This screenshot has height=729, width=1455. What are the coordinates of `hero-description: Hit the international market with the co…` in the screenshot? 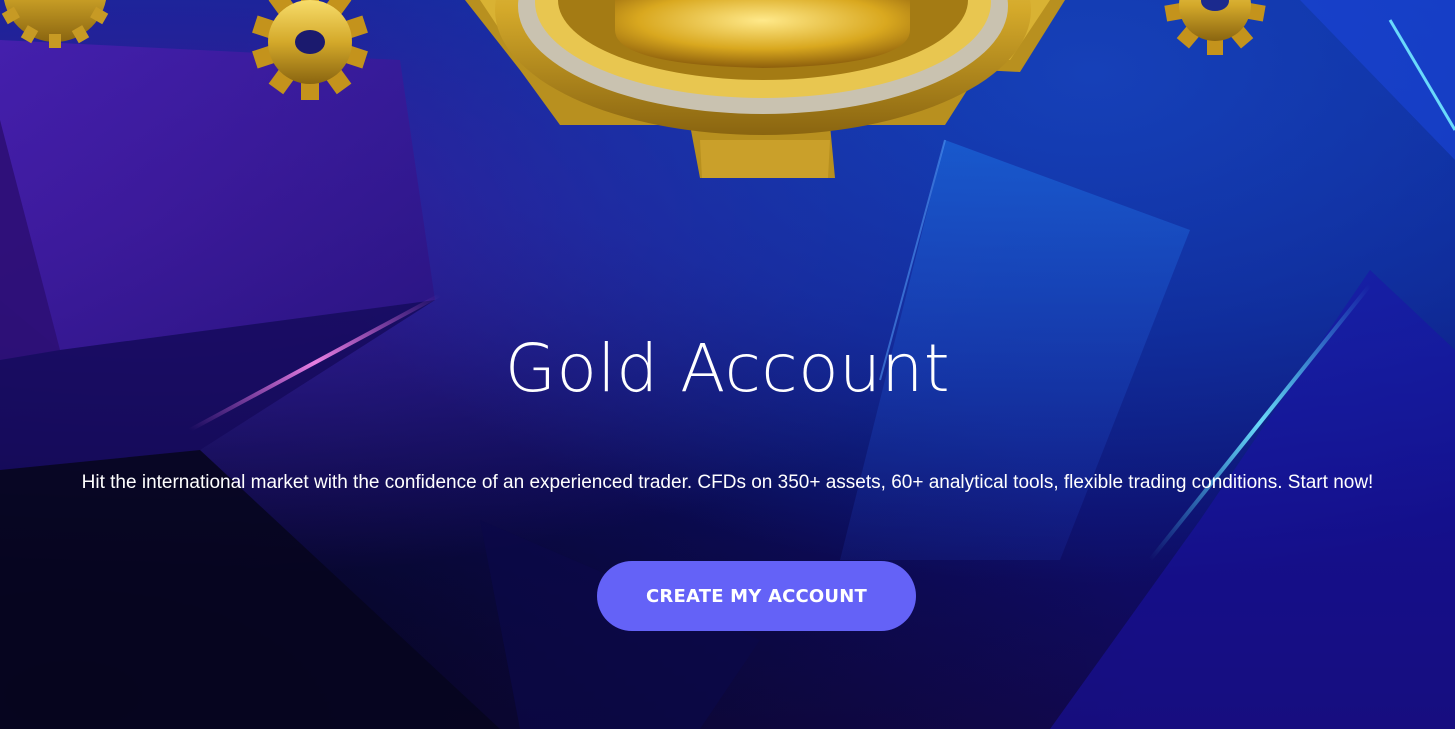 It's located at (727, 482).